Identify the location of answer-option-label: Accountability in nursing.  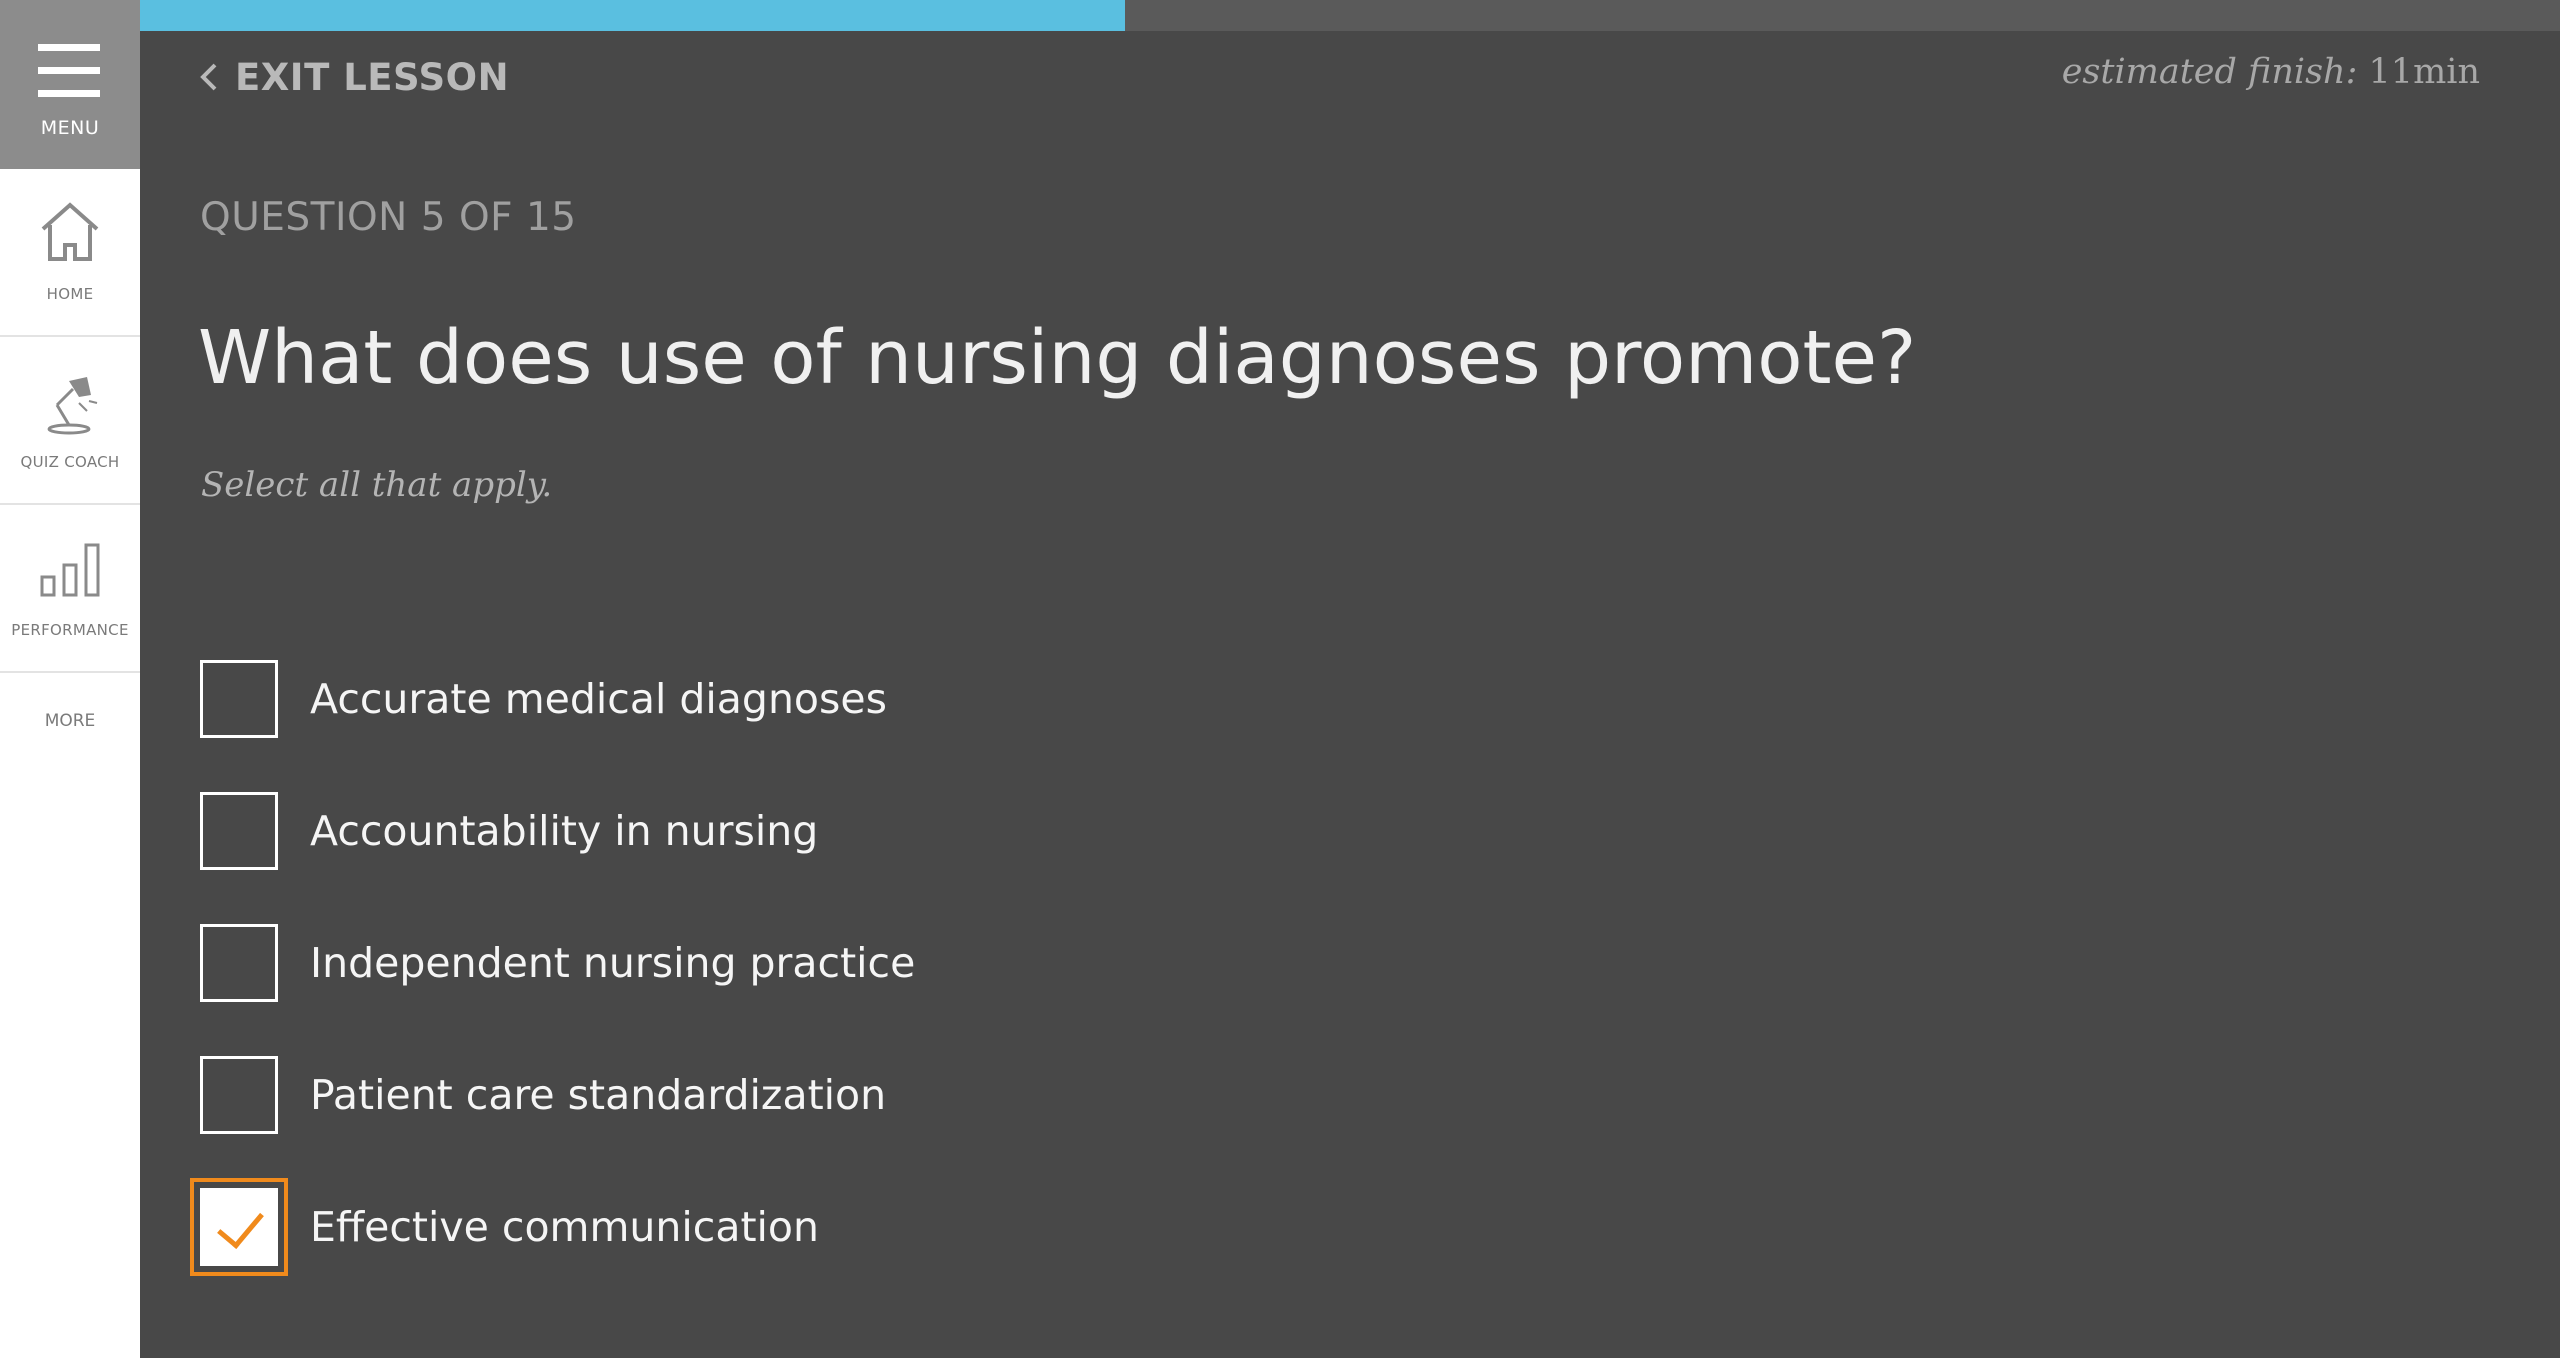
(564, 831).